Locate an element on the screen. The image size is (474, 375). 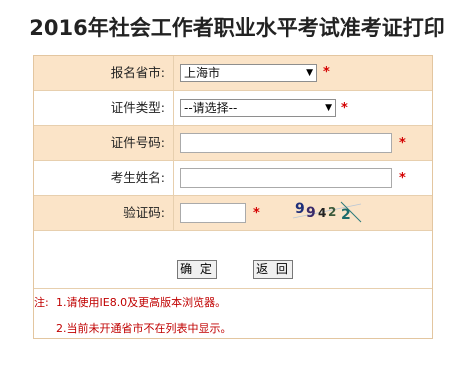
id-type-row: 证件类型: --请选择-- ▼ * is located at coordinates (233, 108).